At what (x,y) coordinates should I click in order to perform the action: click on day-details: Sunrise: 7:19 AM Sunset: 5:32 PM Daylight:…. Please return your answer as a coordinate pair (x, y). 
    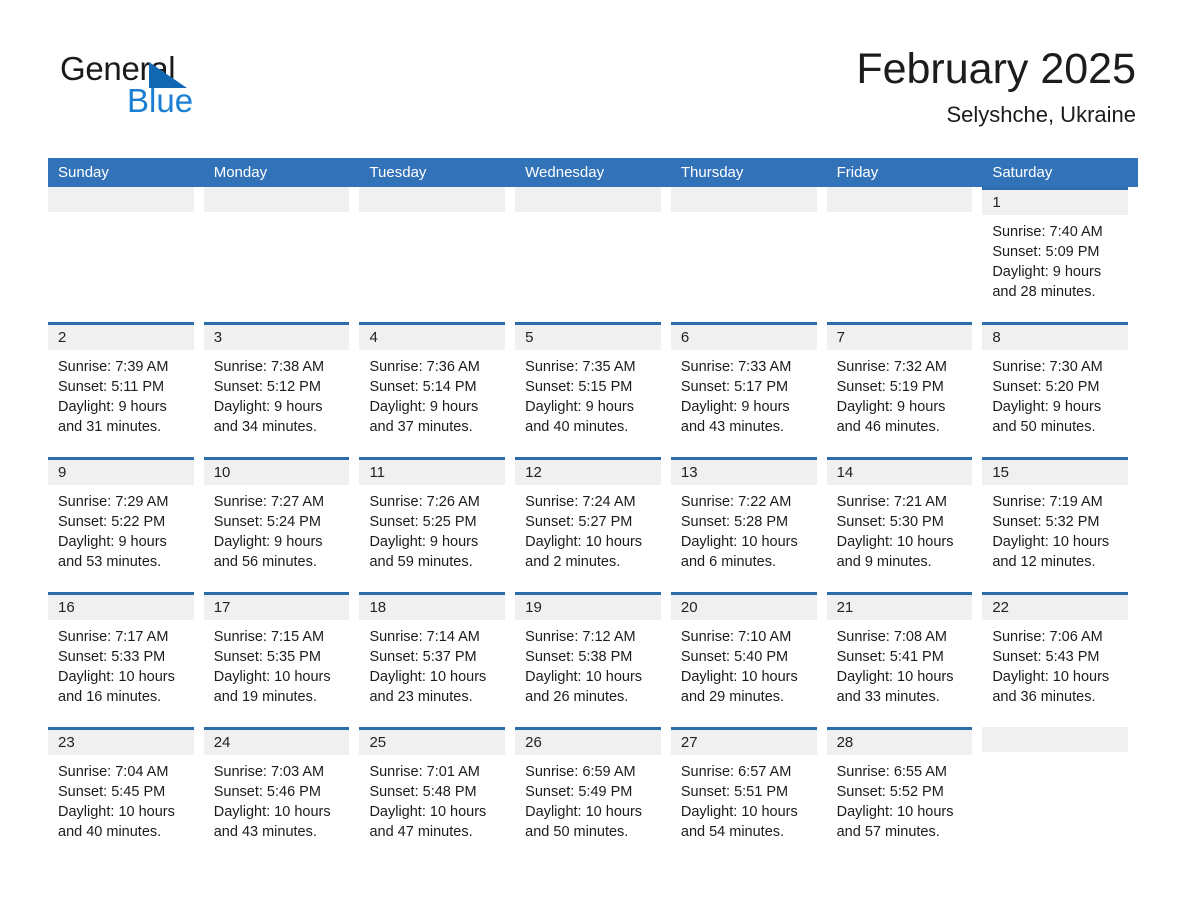
    Looking at the image, I should click on (1055, 528).